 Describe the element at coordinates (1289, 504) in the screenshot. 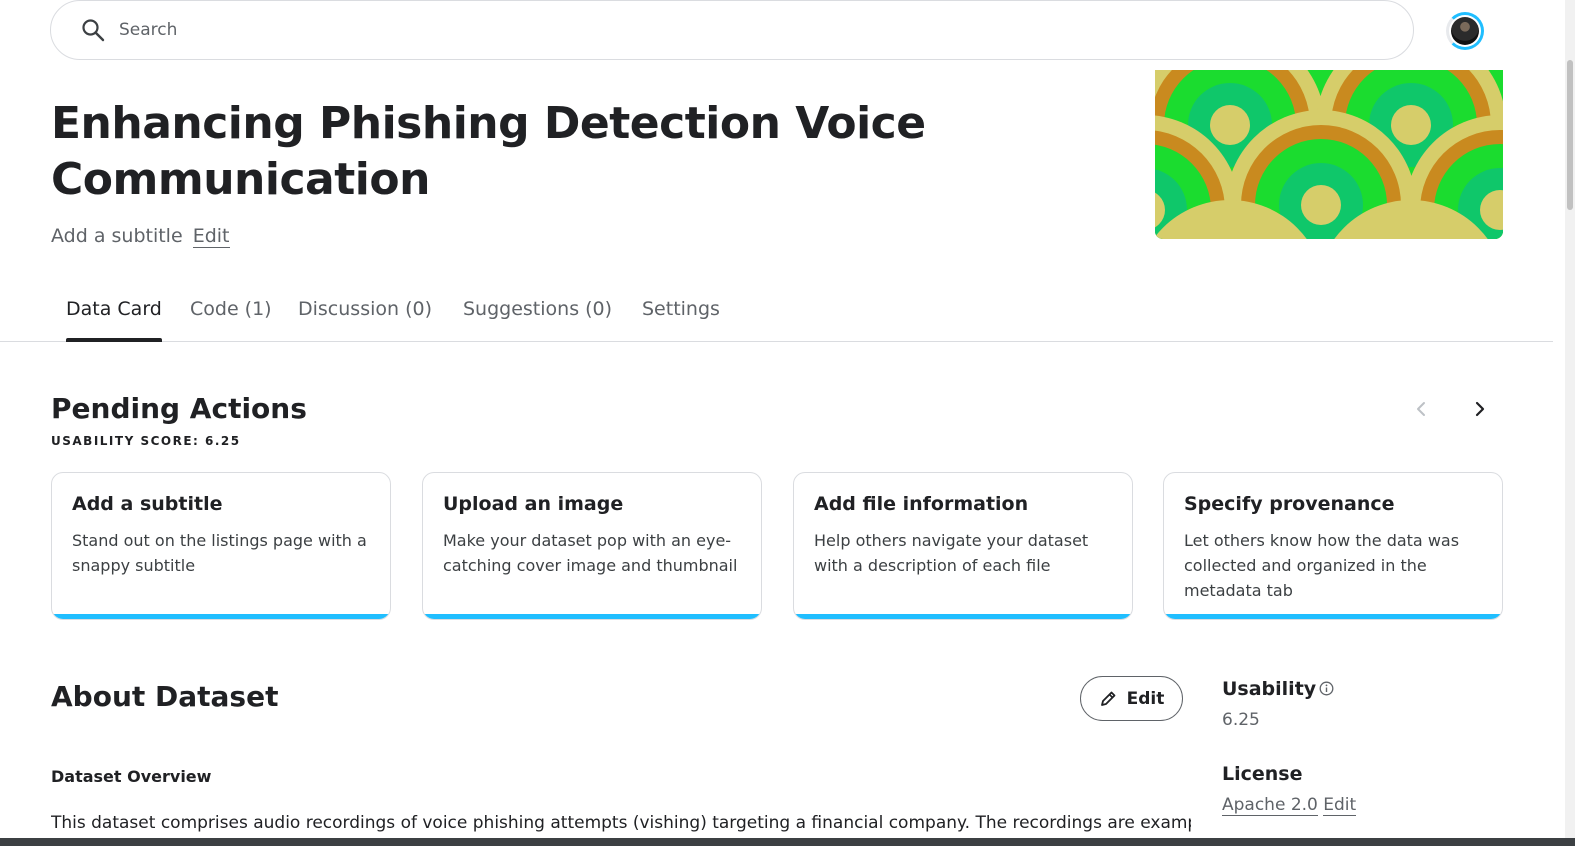

I see `action-card-title: Specify provenance` at that location.